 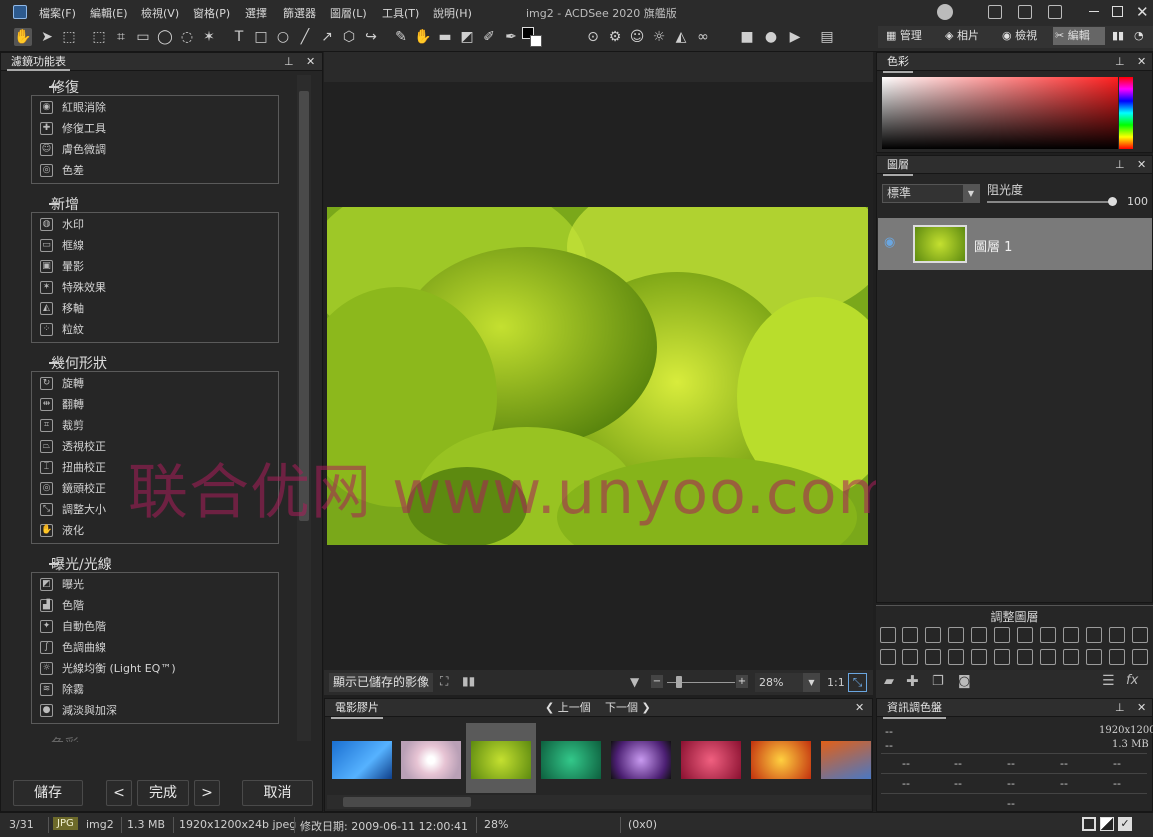 What do you see at coordinates (771, 37) in the screenshot?
I see `record-icon: ●` at bounding box center [771, 37].